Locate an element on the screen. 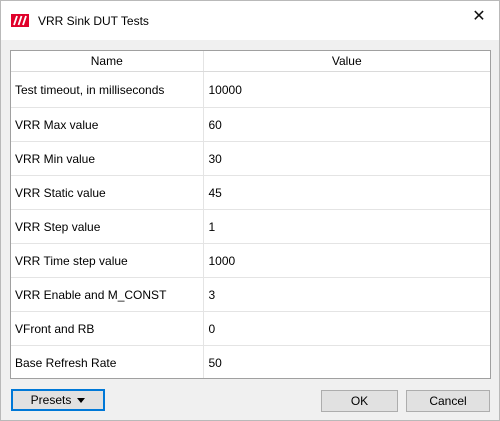 This screenshot has height=421, width=500. table-row: VRR Time step value 1000 is located at coordinates (250, 260).